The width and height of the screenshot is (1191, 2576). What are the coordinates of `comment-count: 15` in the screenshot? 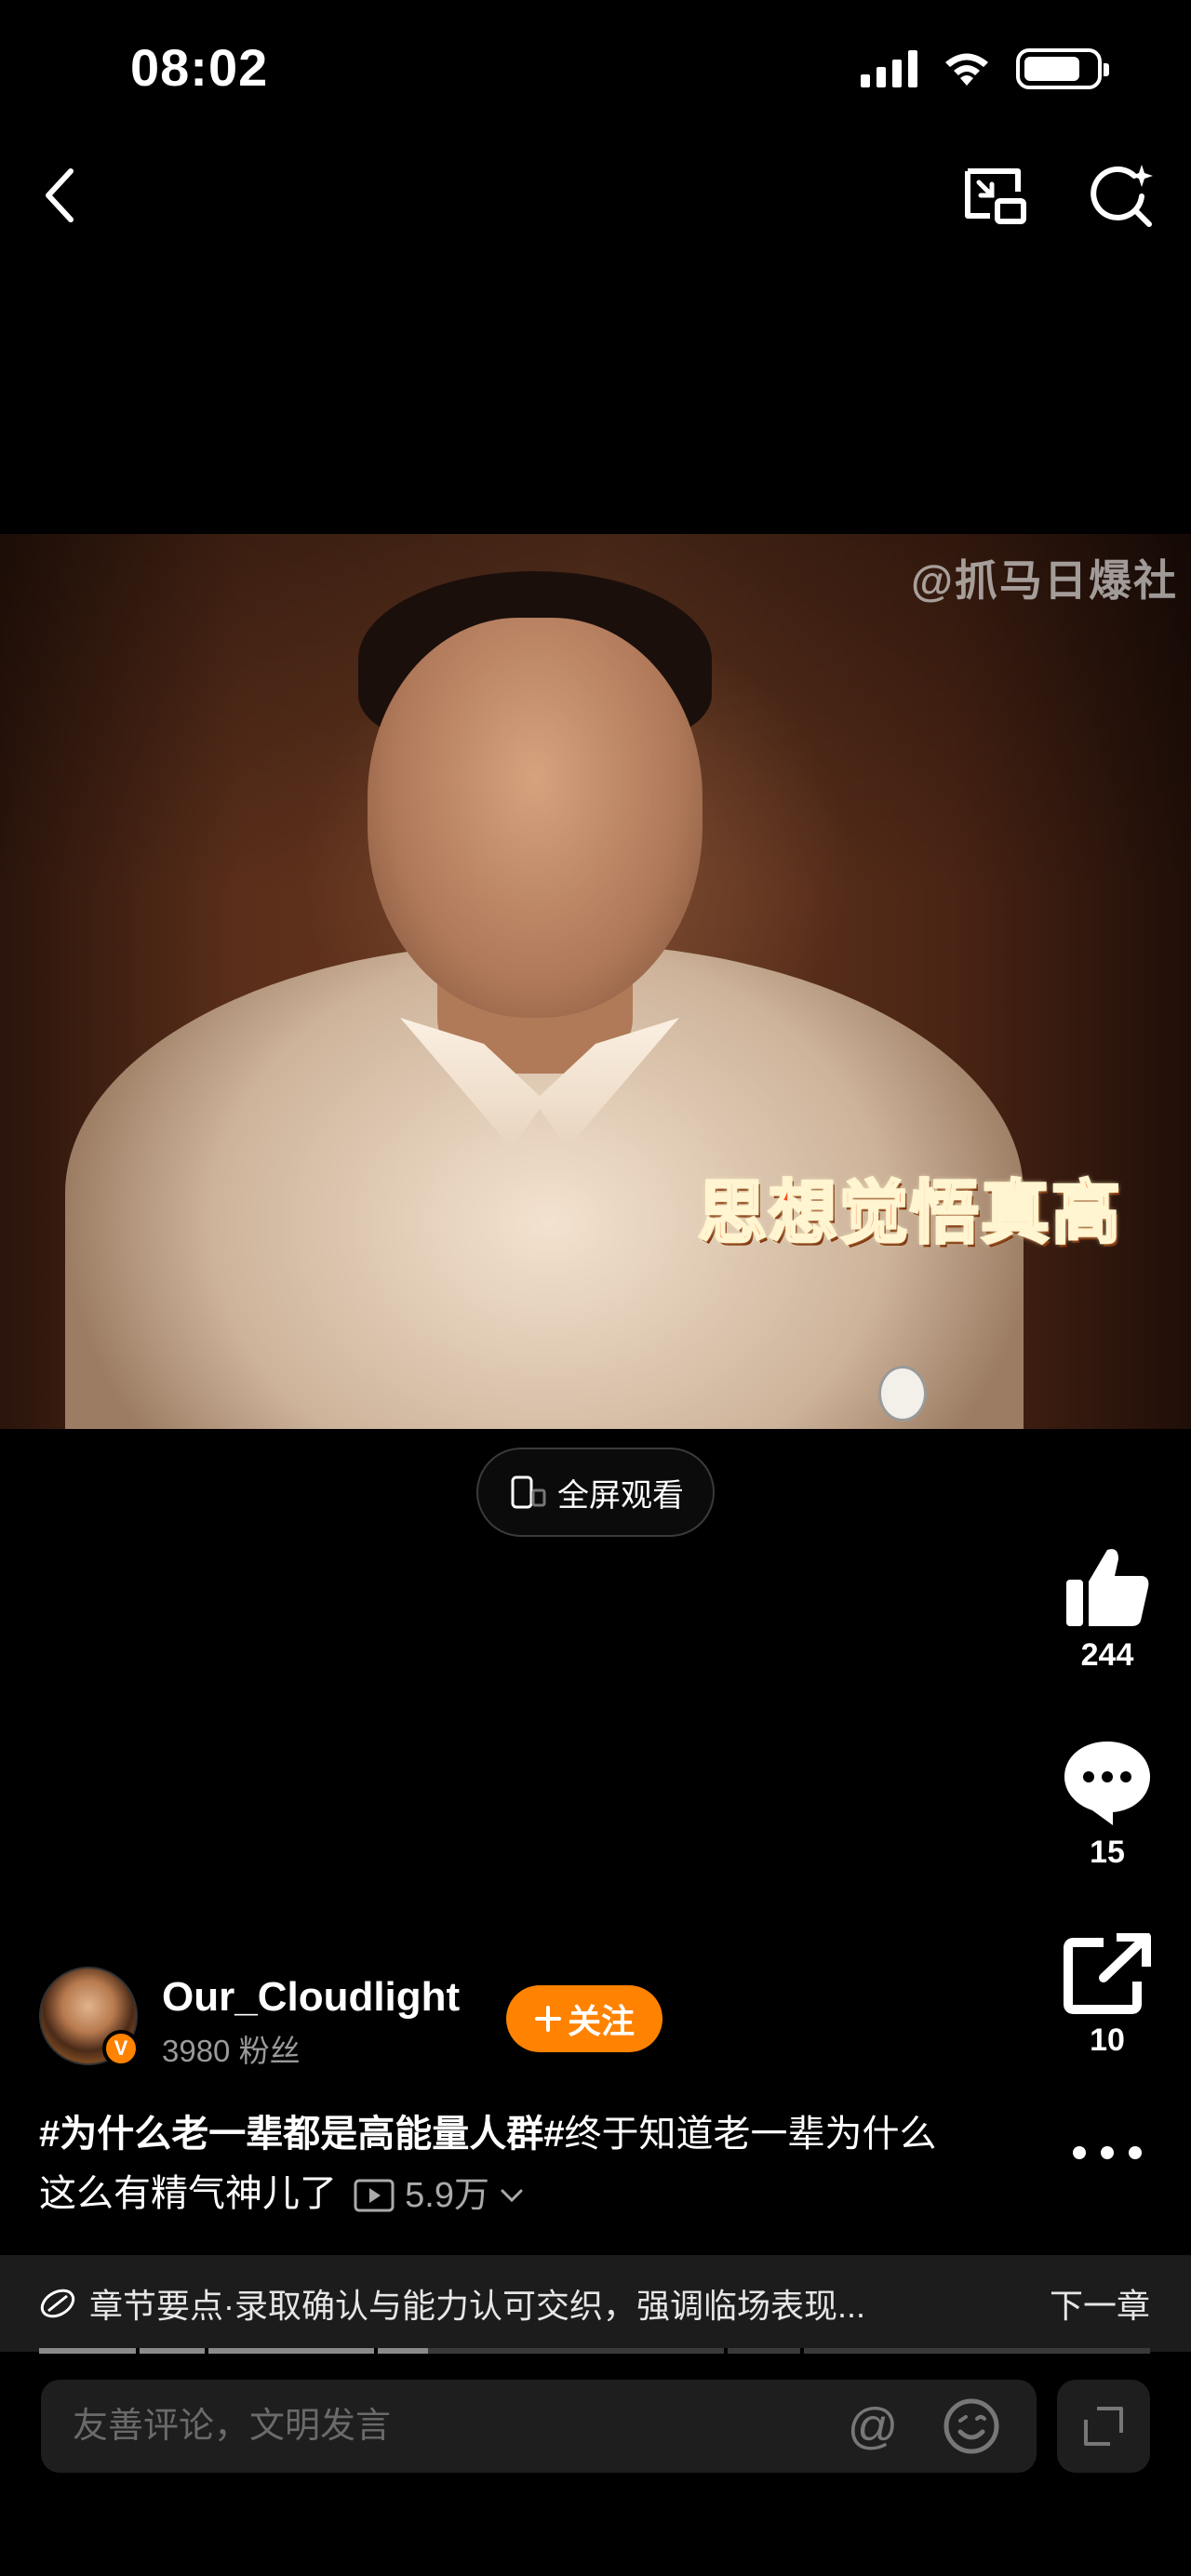 It's located at (1107, 1852).